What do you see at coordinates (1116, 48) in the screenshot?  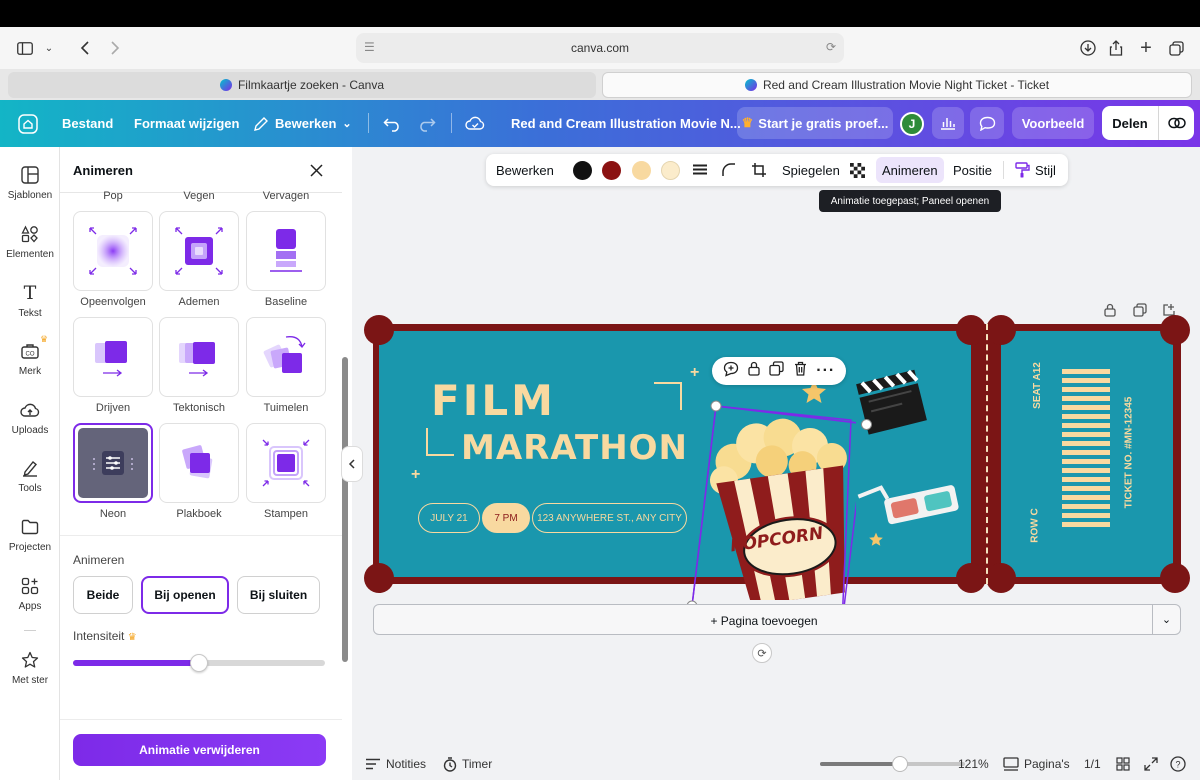 I see `share-icon` at bounding box center [1116, 48].